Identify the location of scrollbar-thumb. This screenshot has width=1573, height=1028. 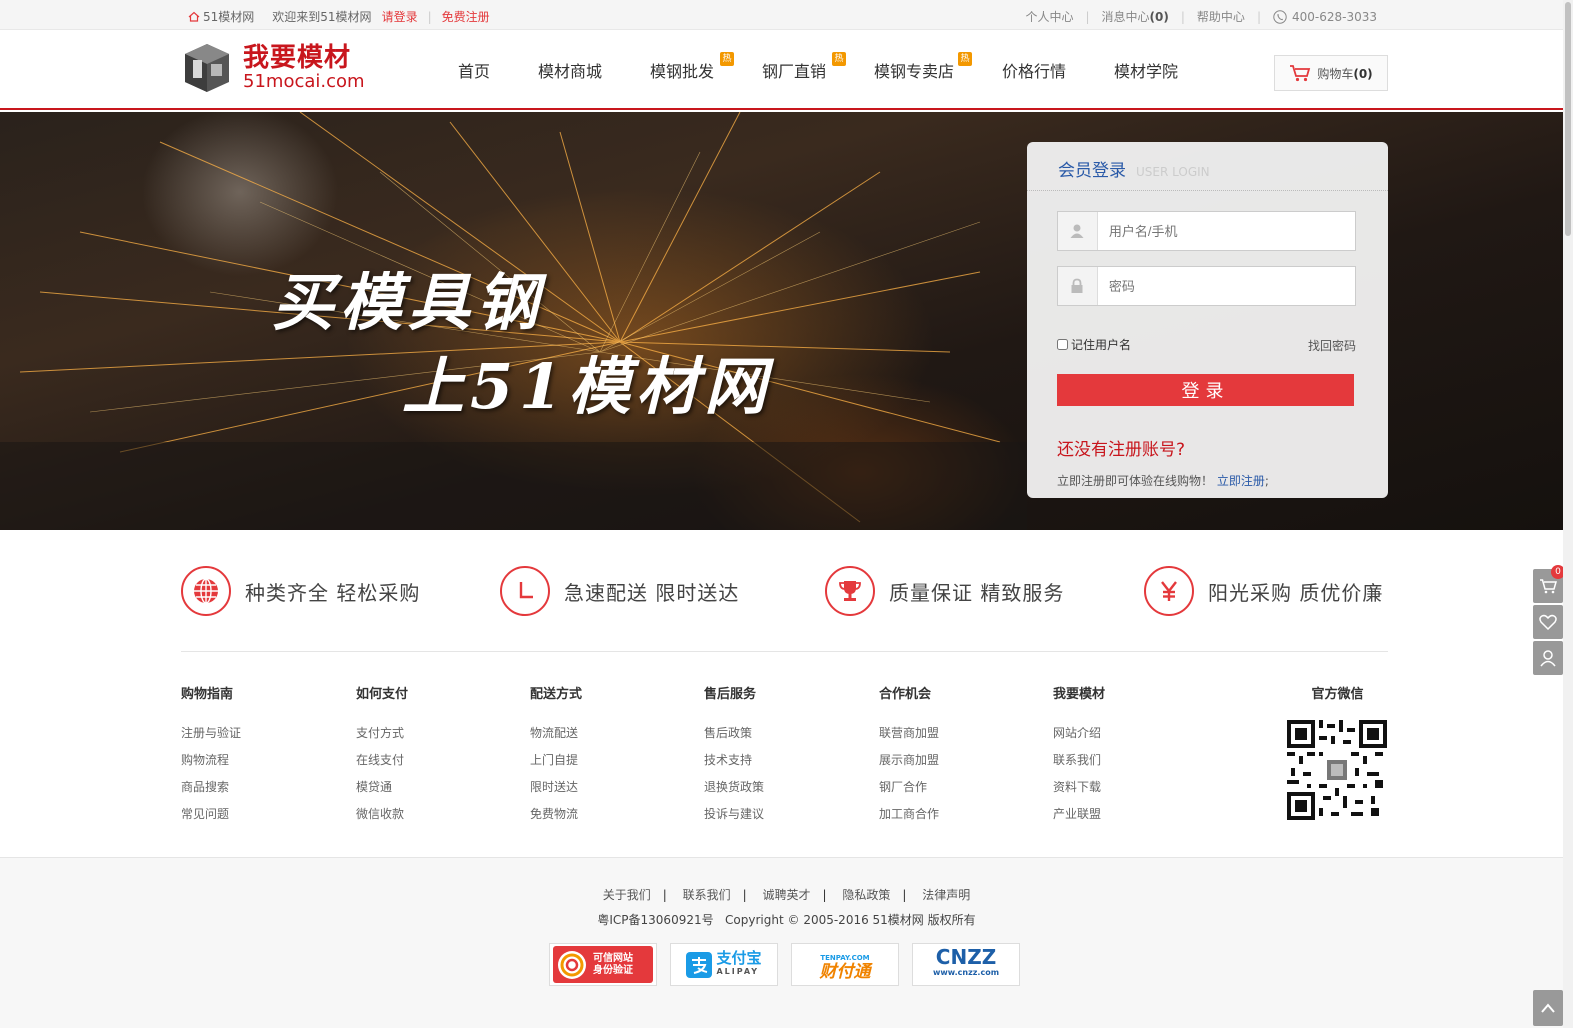
(1568, 119).